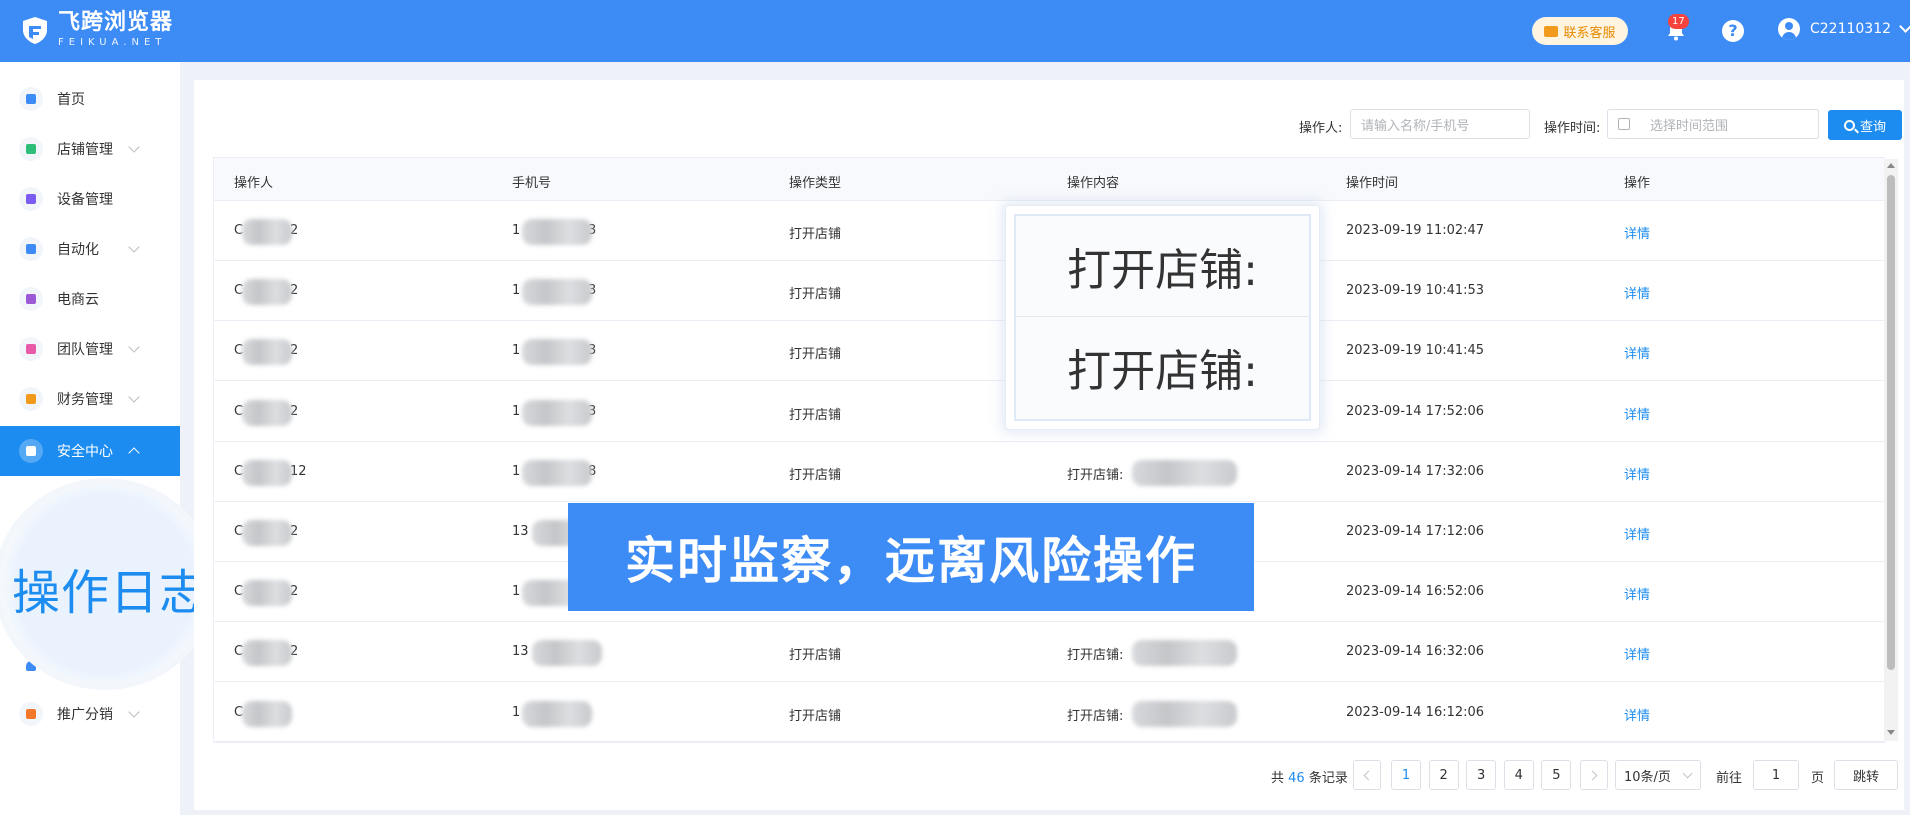 The image size is (1910, 815). I want to click on page-button-3: 3, so click(1481, 775).